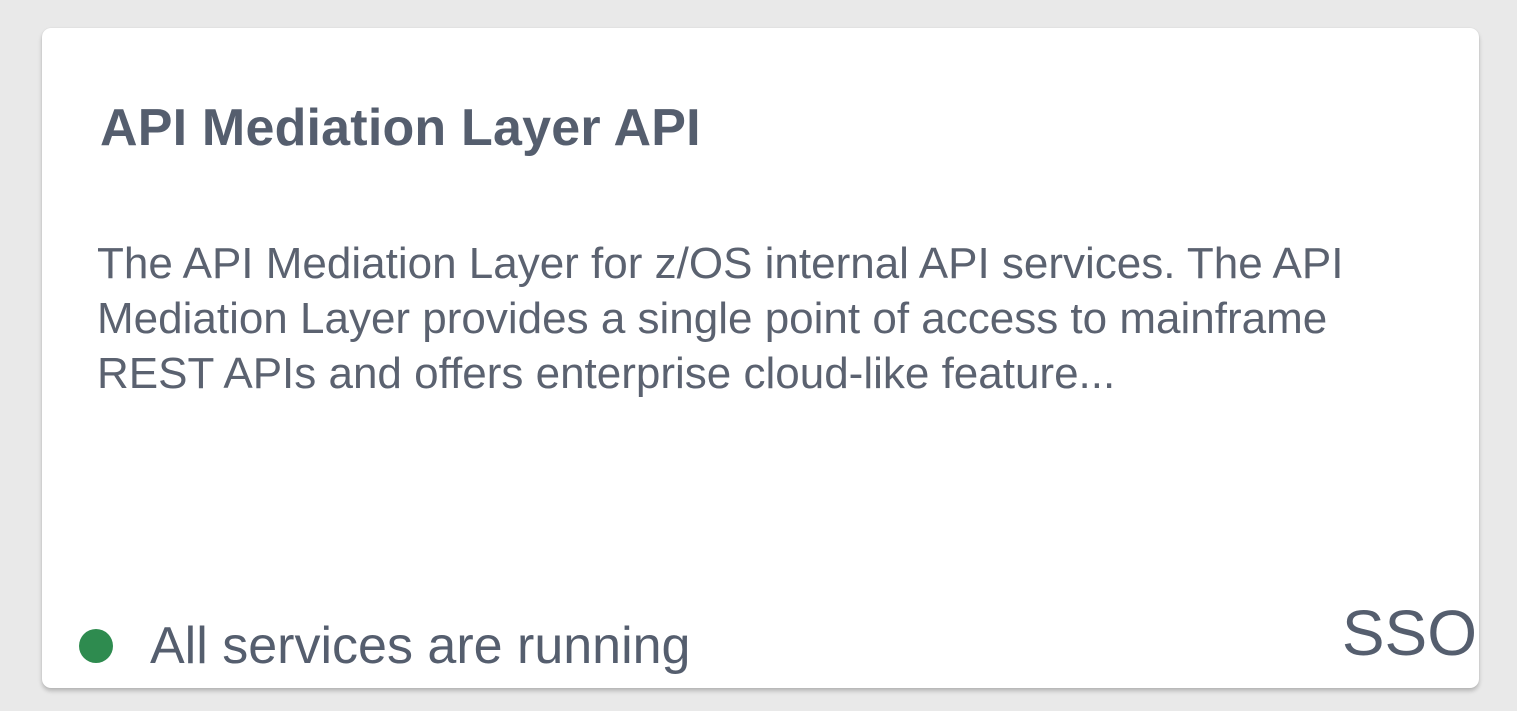 This screenshot has width=1517, height=711. What do you see at coordinates (420, 646) in the screenshot?
I see `status-text: All services are running` at bounding box center [420, 646].